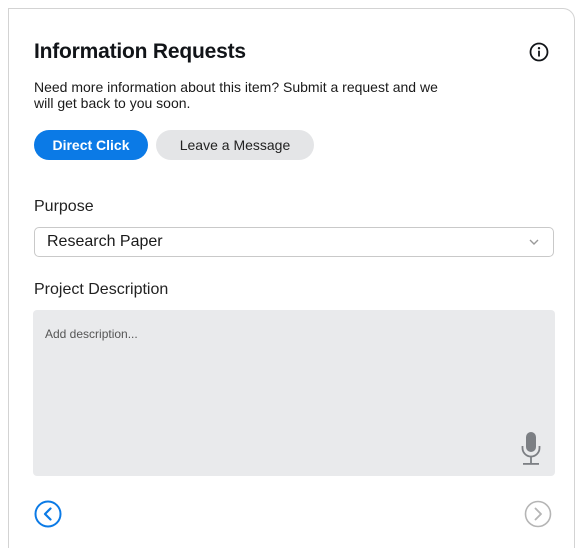 The image size is (576, 548). I want to click on tab-direct-click: Direct Click, so click(91, 145).